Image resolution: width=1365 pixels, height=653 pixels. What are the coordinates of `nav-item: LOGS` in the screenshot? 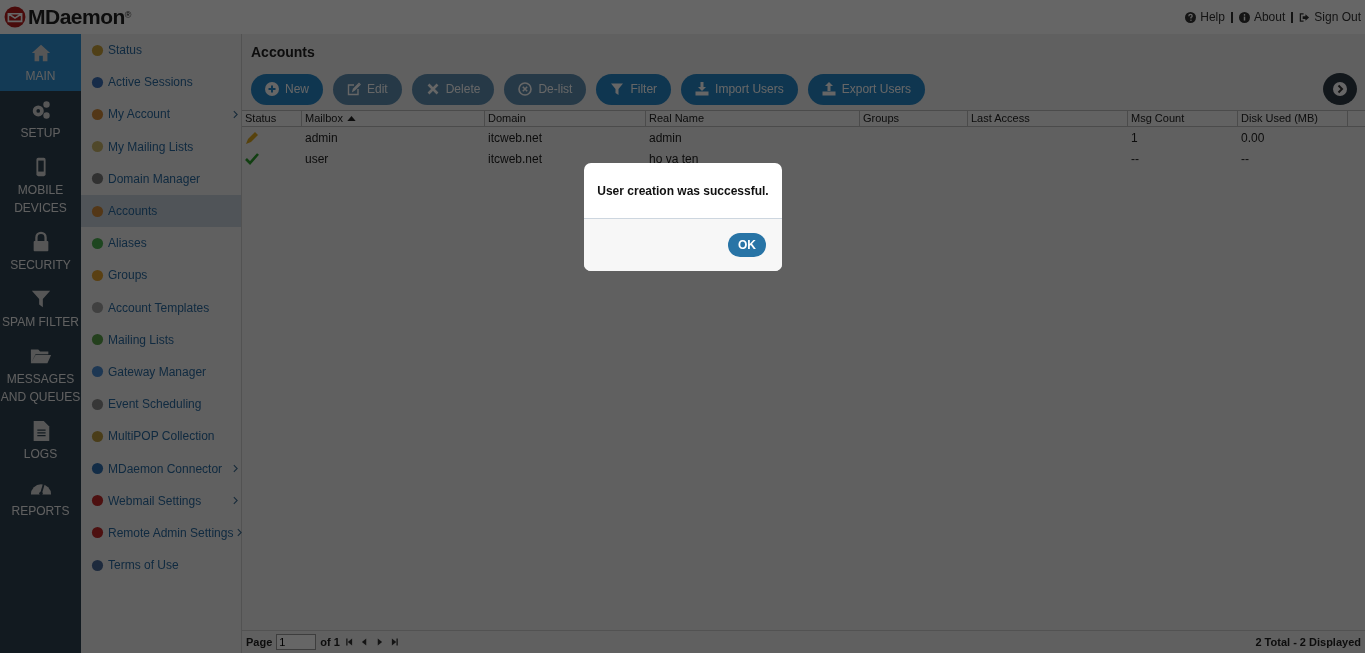 It's located at (40, 440).